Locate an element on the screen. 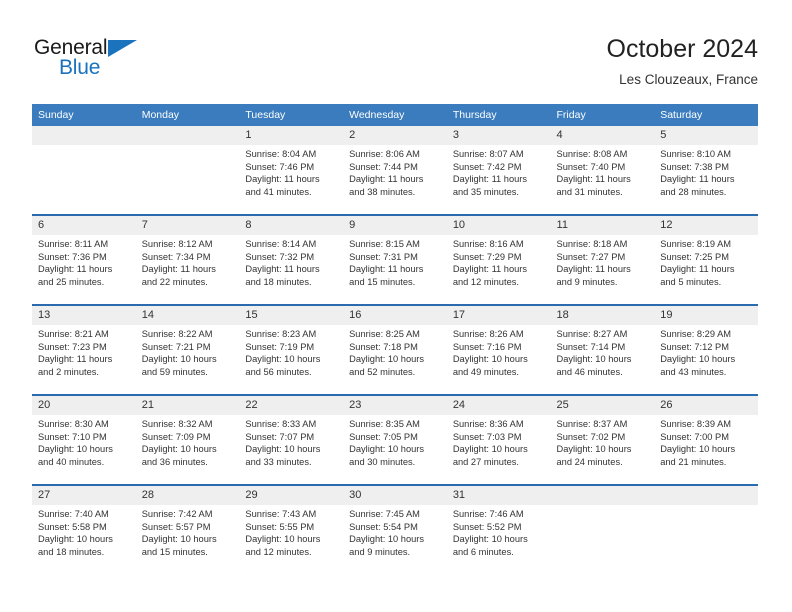 Image resolution: width=792 pixels, height=612 pixels. weekday-header-sunday: Sunday is located at coordinates (84, 115).